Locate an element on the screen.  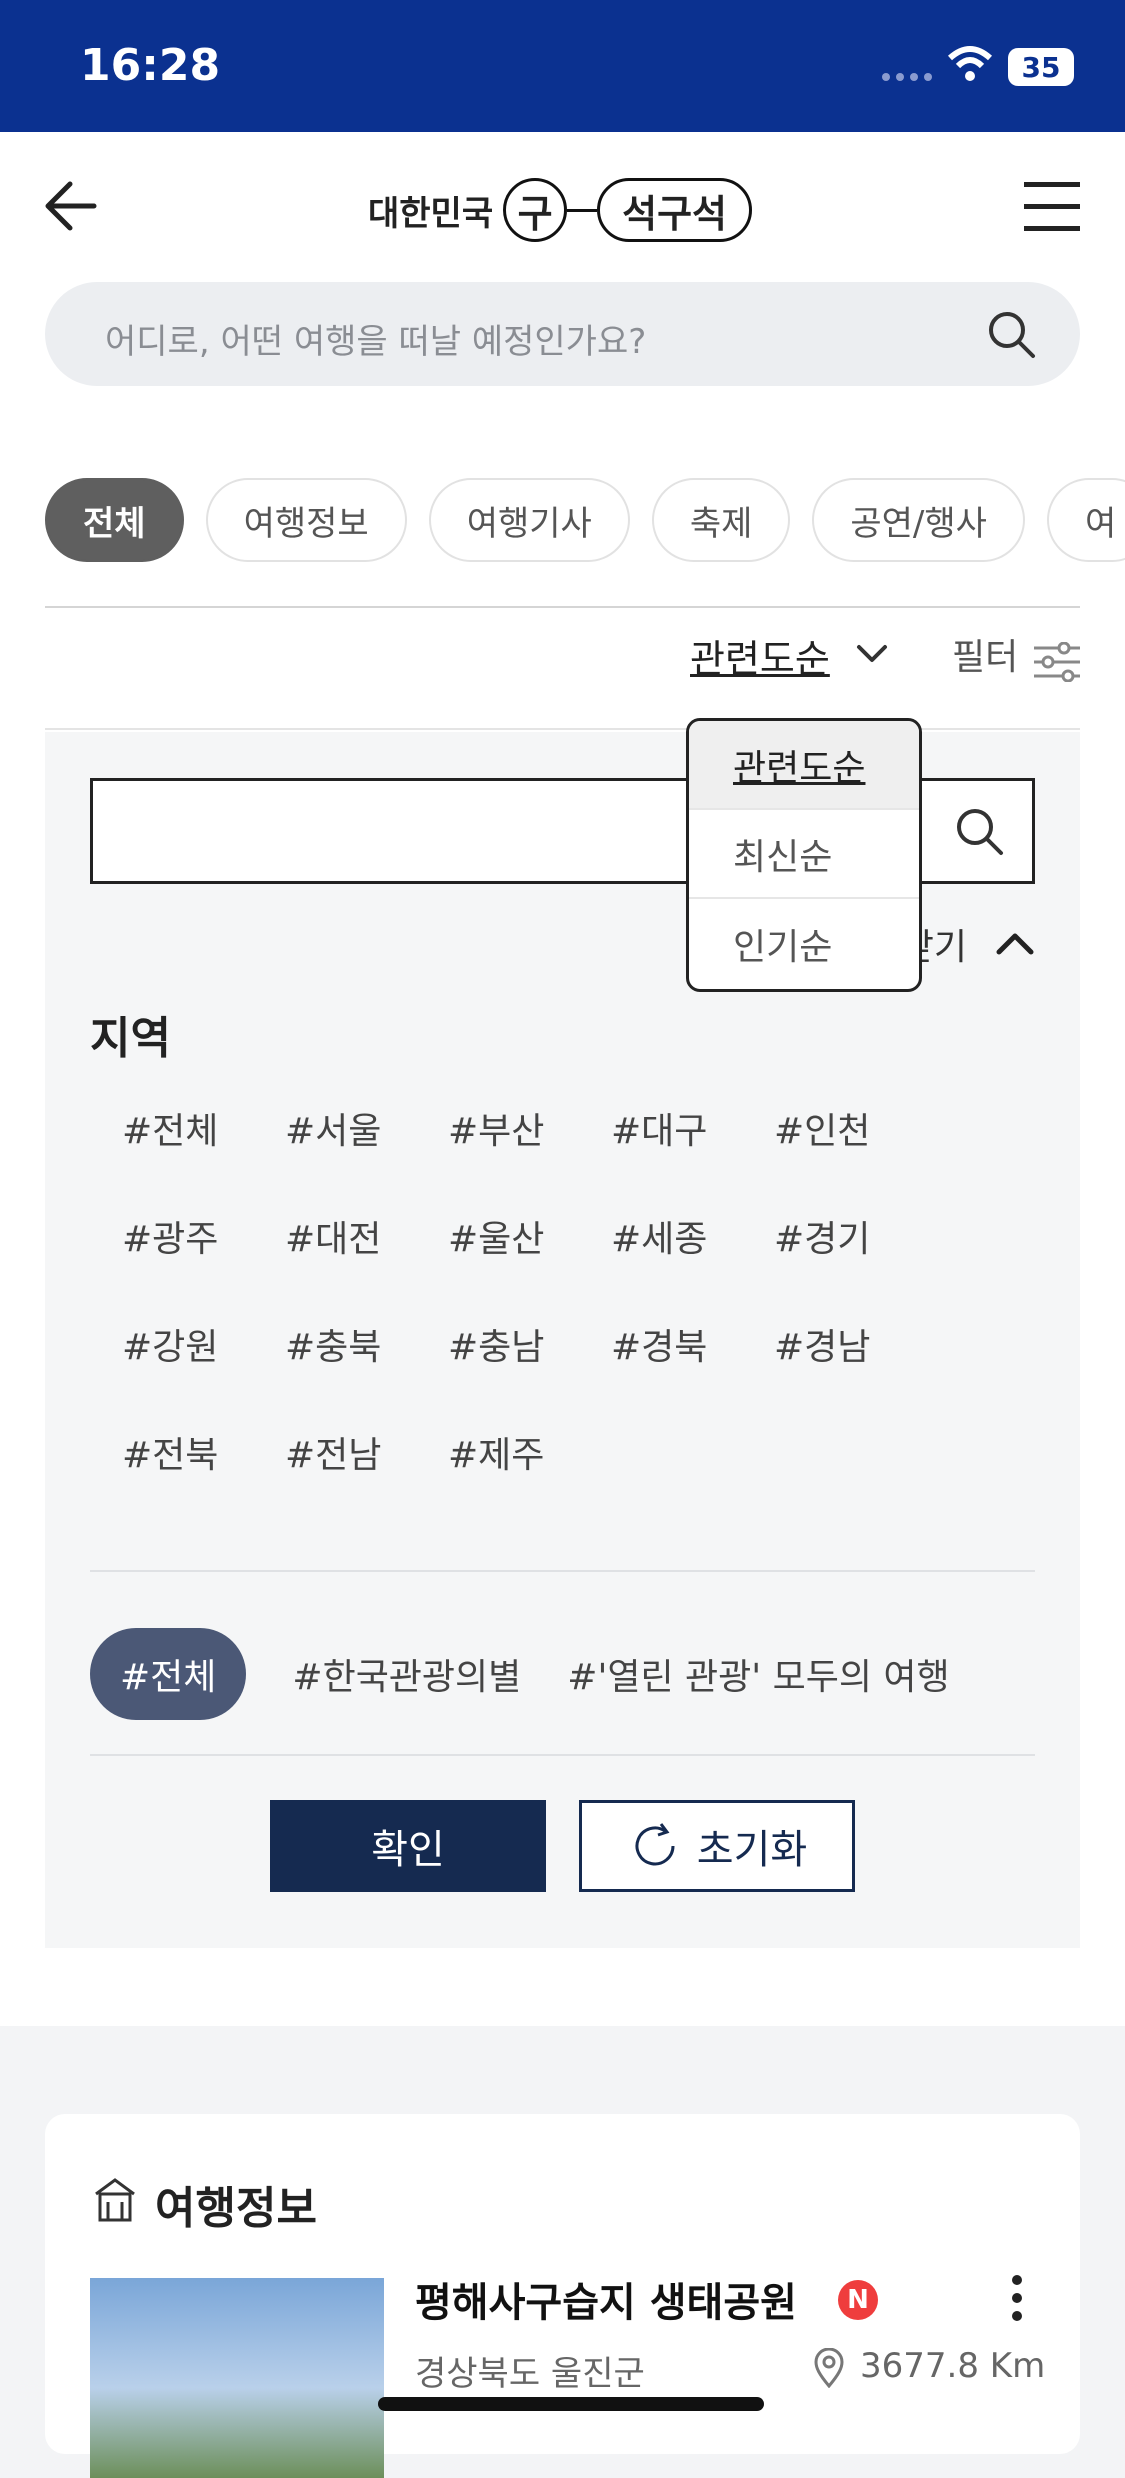
chevron-up-icon is located at coordinates (1015, 943).